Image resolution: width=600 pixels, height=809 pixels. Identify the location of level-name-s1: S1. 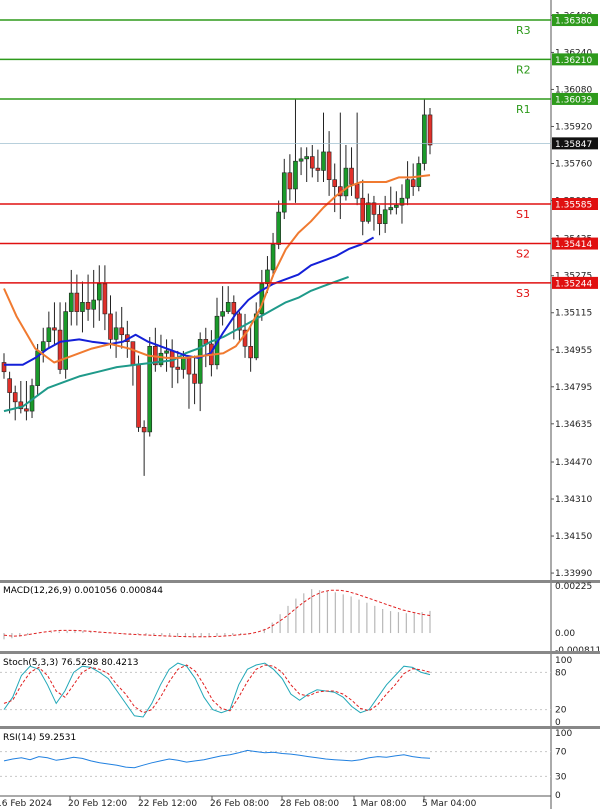
(523, 214).